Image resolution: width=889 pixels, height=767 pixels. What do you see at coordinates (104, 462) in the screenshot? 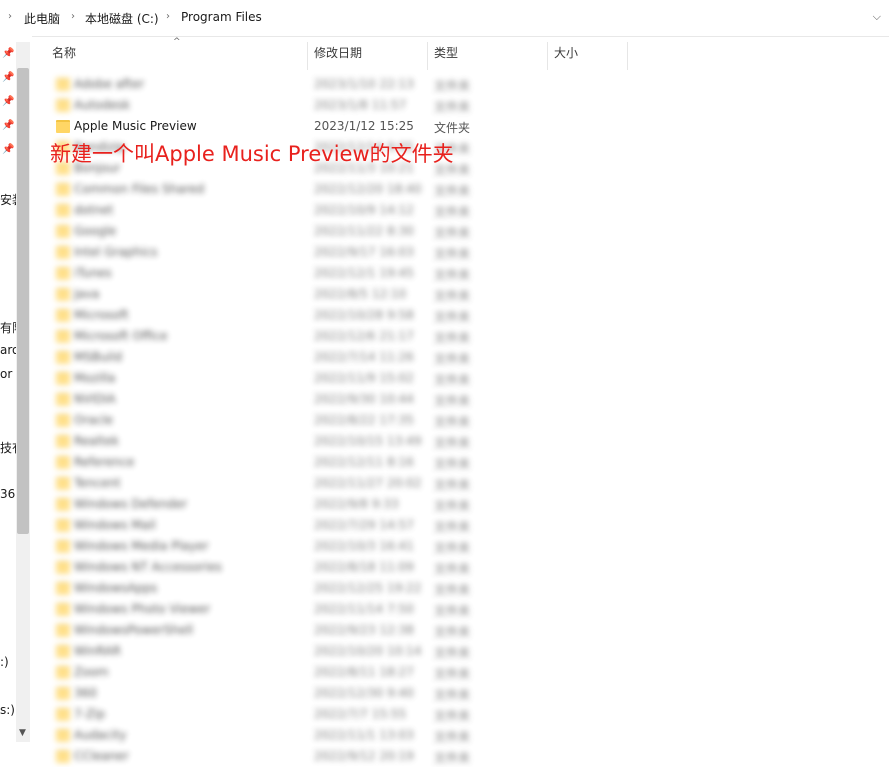
I see `row-name: Reference` at bounding box center [104, 462].